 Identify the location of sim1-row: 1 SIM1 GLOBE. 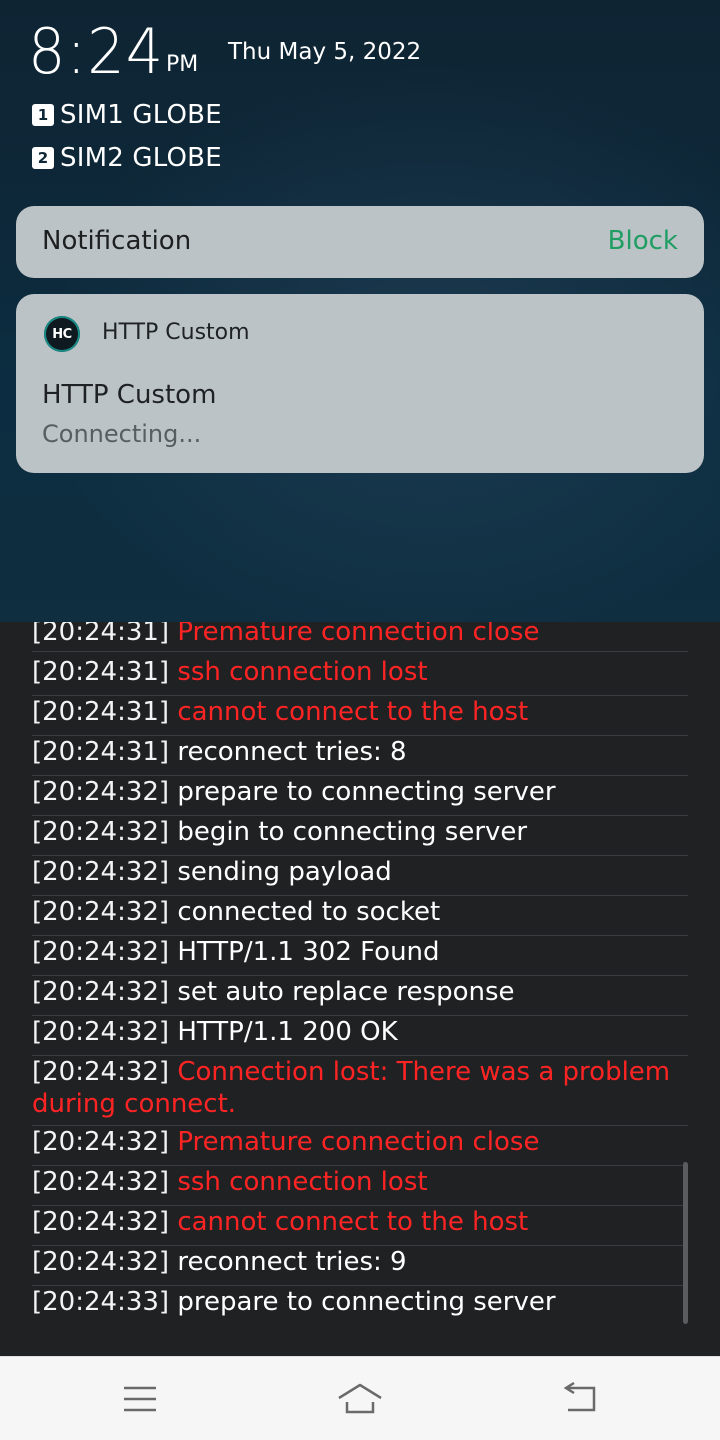
(127, 115).